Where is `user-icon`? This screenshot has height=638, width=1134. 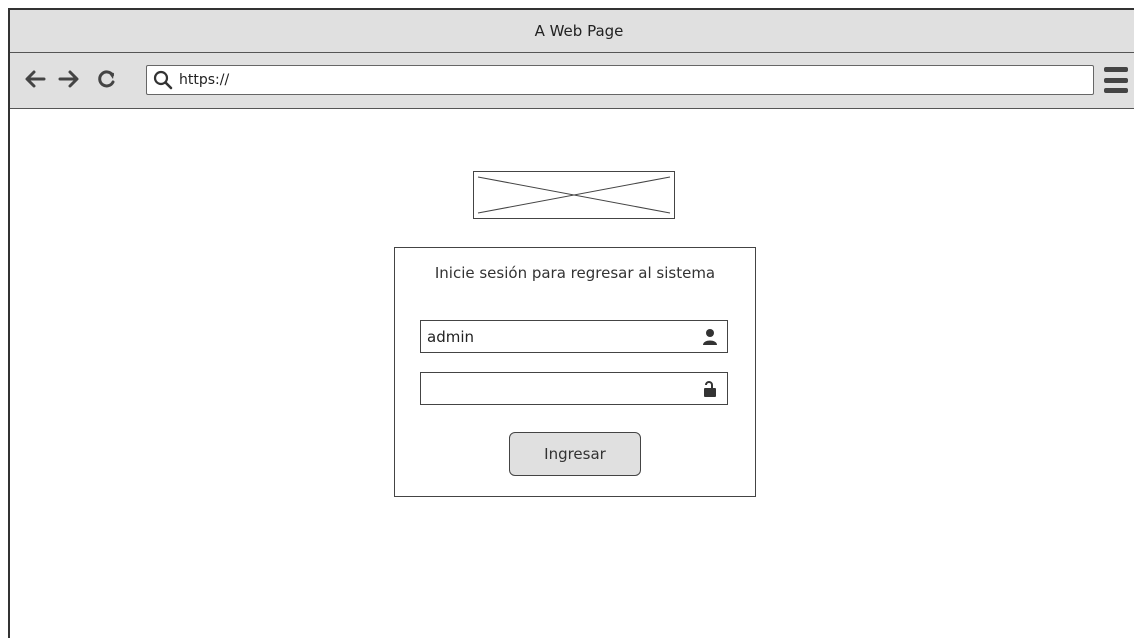 user-icon is located at coordinates (710, 337).